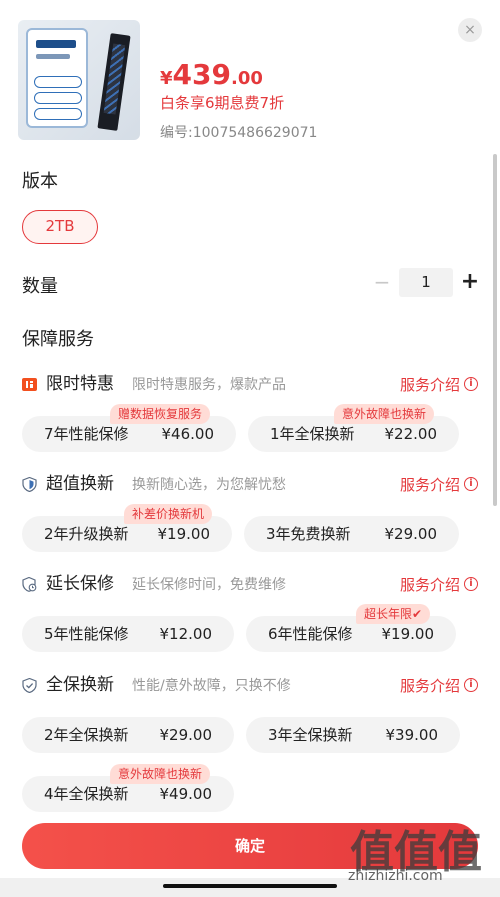 This screenshot has height=897, width=500. Describe the element at coordinates (40, 181) in the screenshot. I see `version-title: 版本` at that location.